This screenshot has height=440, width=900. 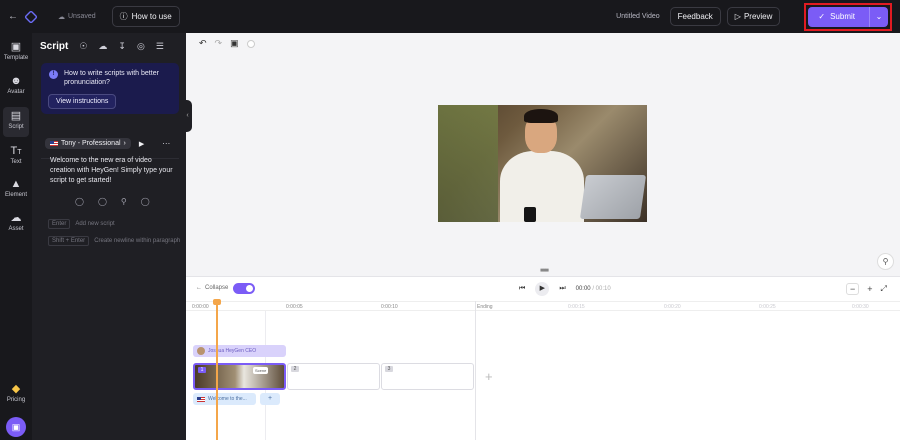 What do you see at coordinates (613, 197) in the screenshot?
I see `laptop` at bounding box center [613, 197].